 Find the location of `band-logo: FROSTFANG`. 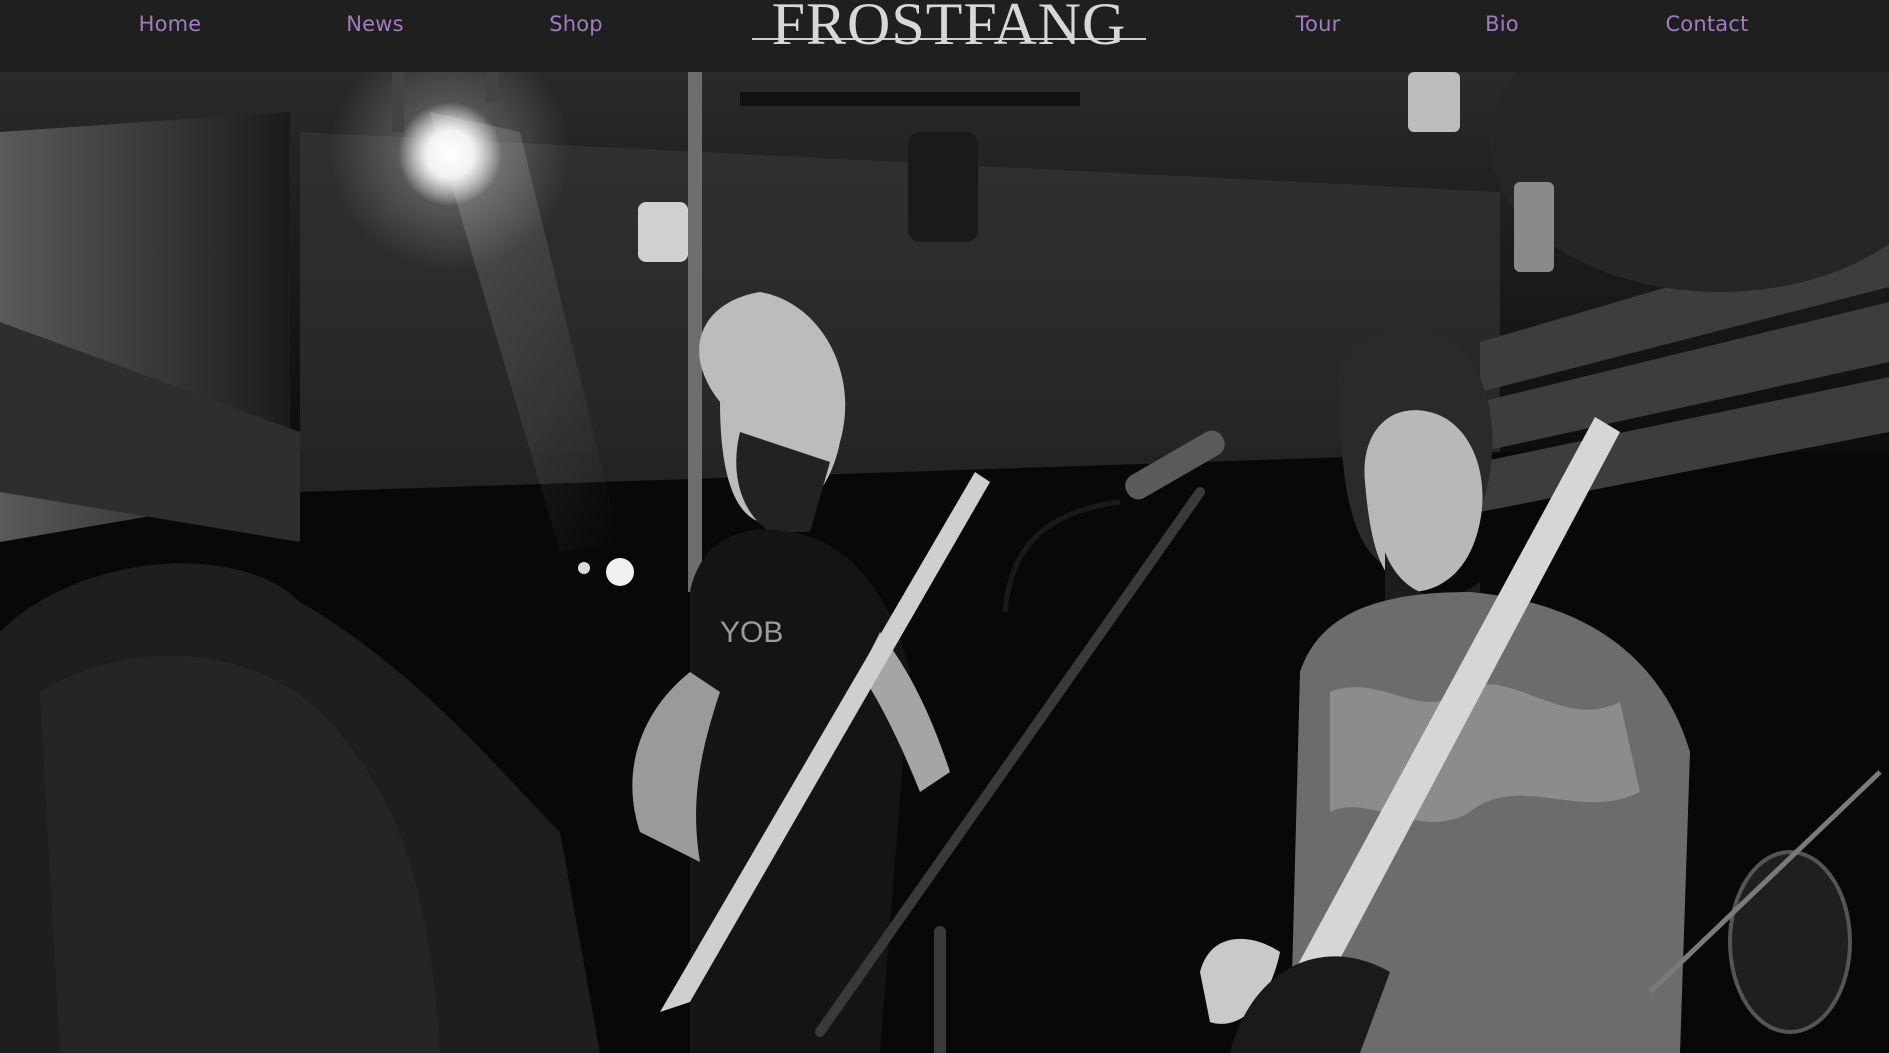

band-logo: FROSTFANG is located at coordinates (949, 28).